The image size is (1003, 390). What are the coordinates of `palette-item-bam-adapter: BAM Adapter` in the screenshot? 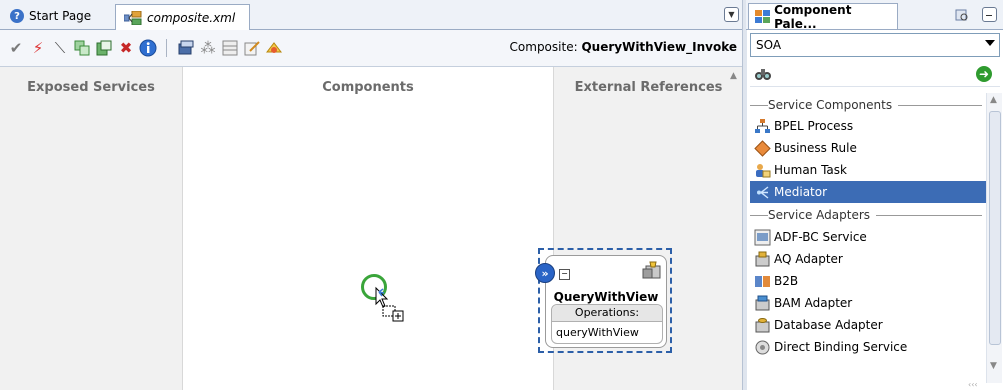 It's located at (868, 303).